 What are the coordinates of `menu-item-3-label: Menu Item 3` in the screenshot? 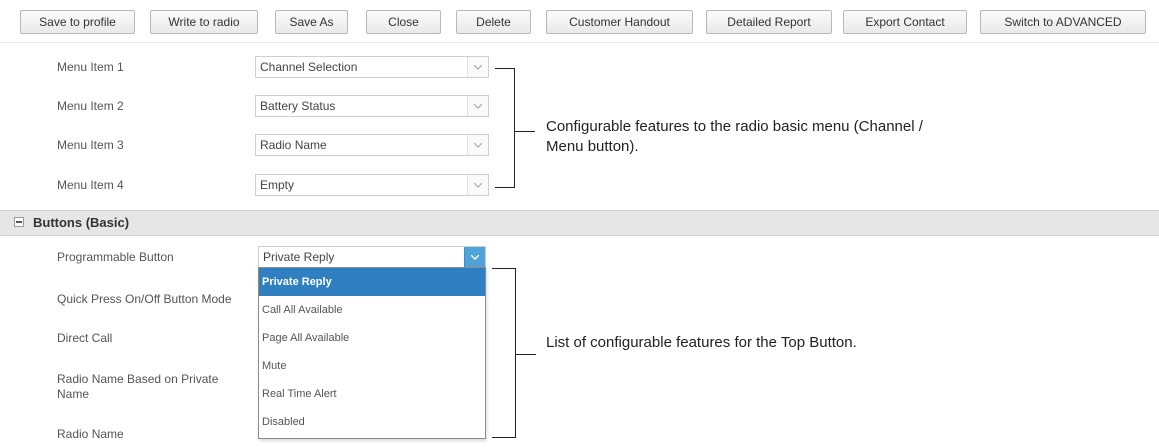 It's located at (90, 145).